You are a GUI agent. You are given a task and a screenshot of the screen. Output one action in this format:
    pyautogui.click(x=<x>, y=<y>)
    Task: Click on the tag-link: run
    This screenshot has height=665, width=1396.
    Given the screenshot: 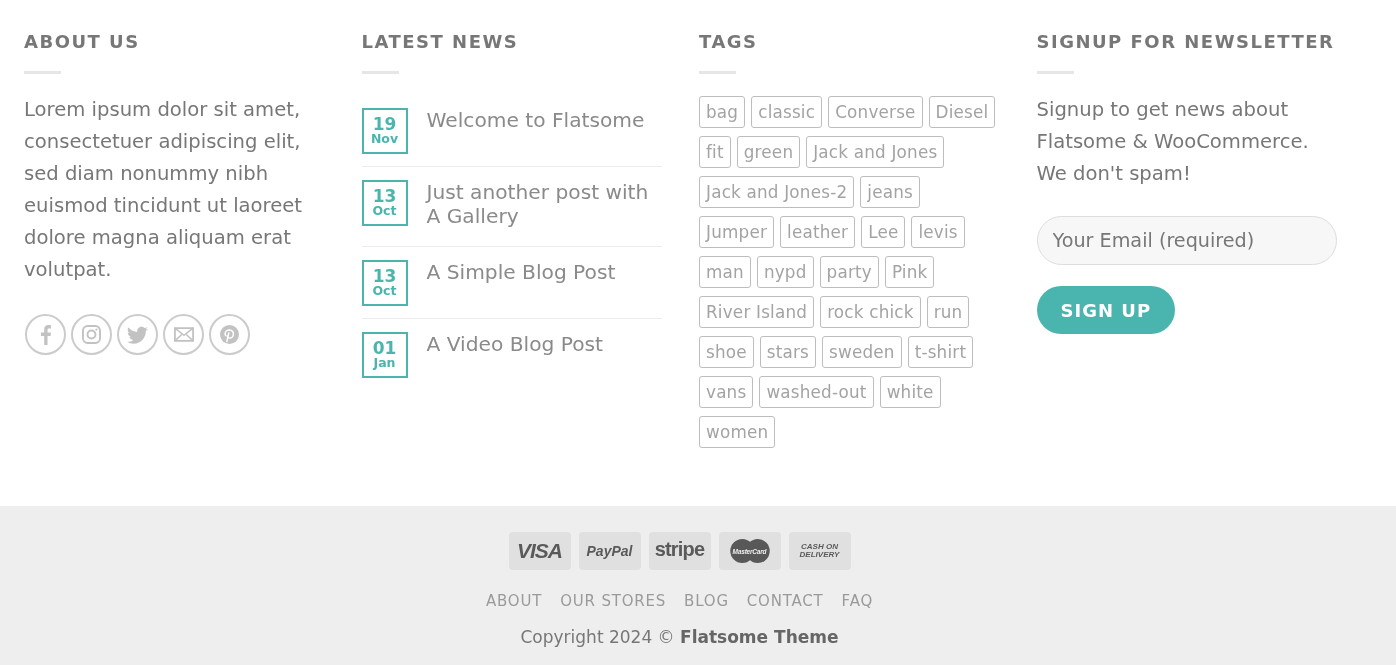 What is the action you would take?
    pyautogui.click(x=948, y=312)
    